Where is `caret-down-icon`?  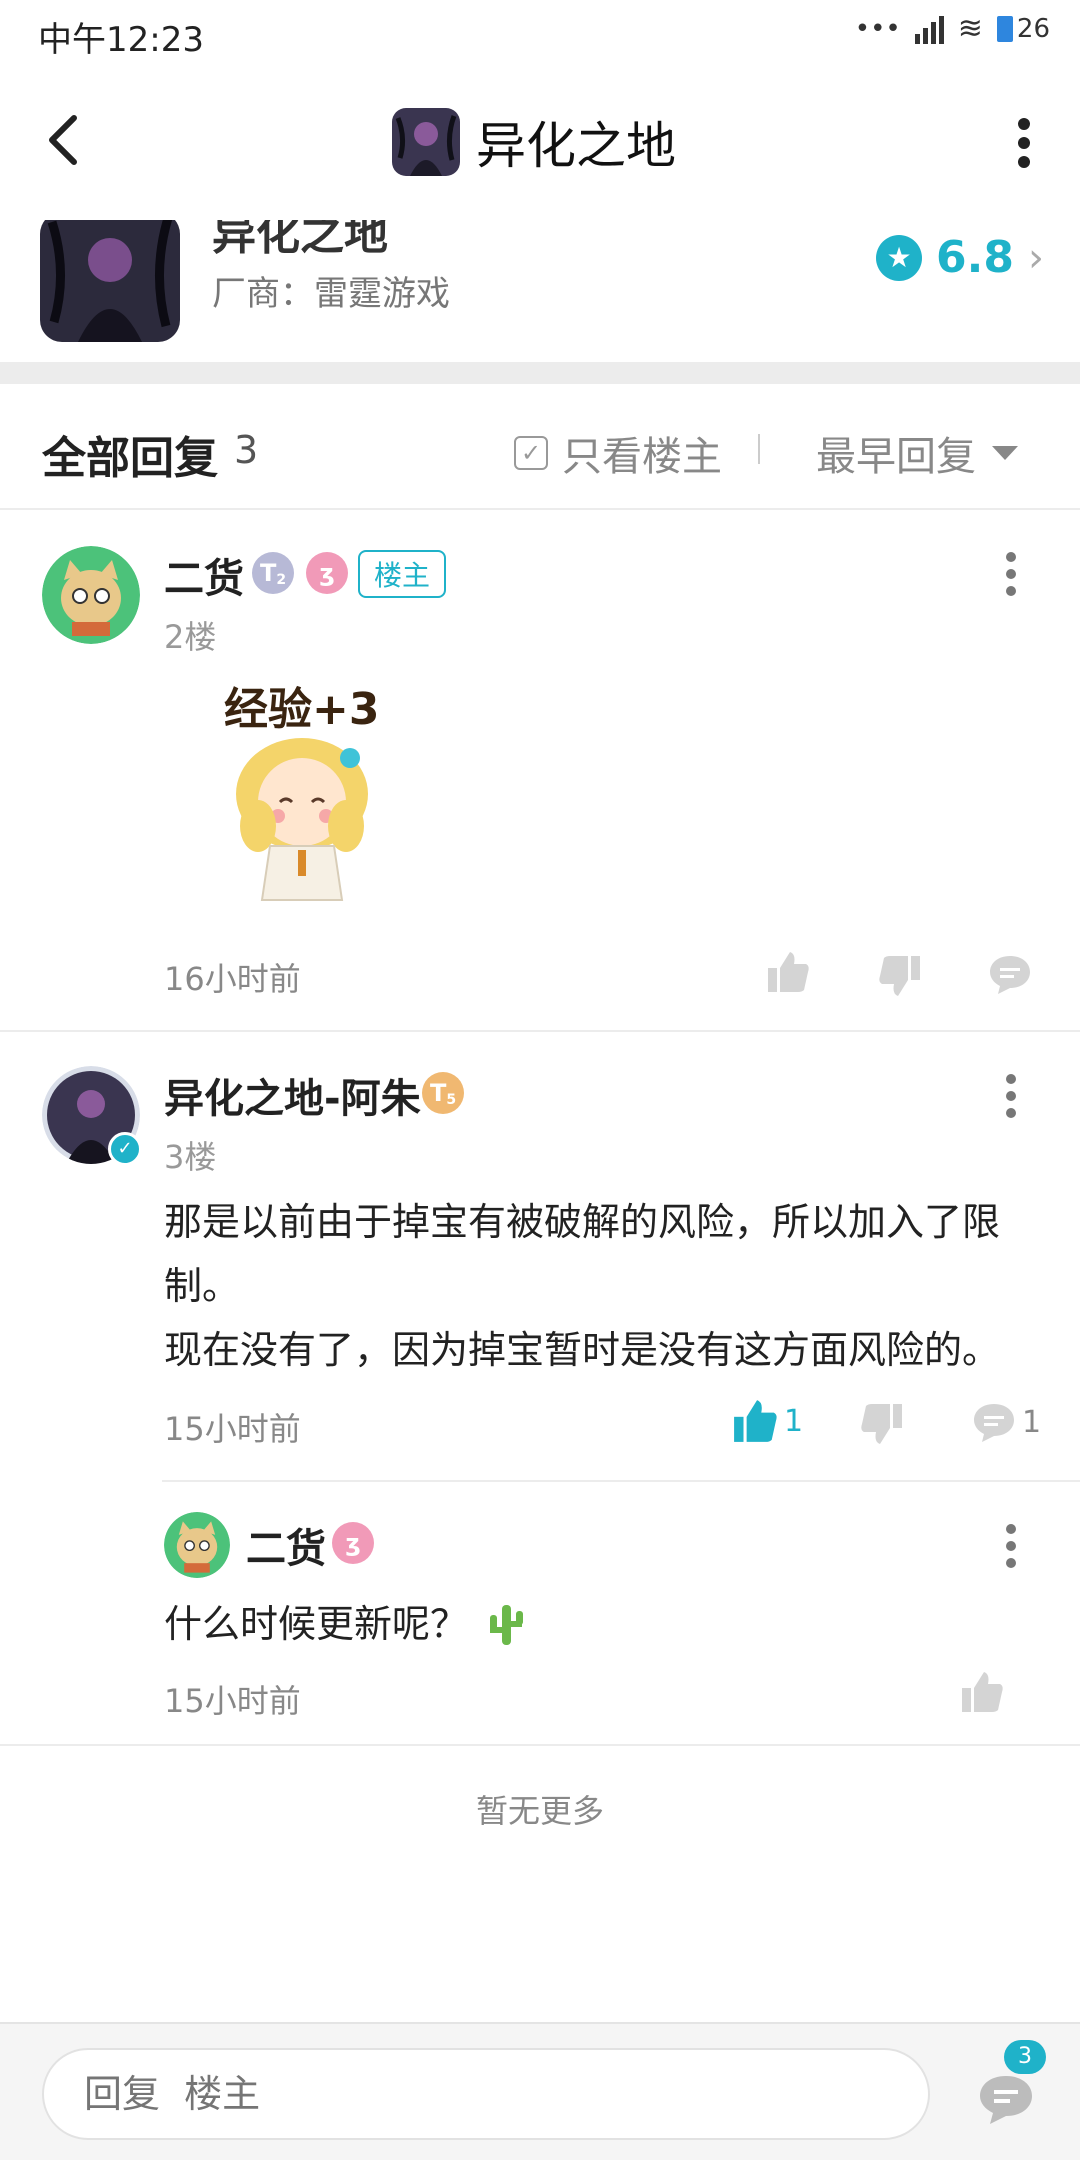
caret-down-icon is located at coordinates (1005, 453).